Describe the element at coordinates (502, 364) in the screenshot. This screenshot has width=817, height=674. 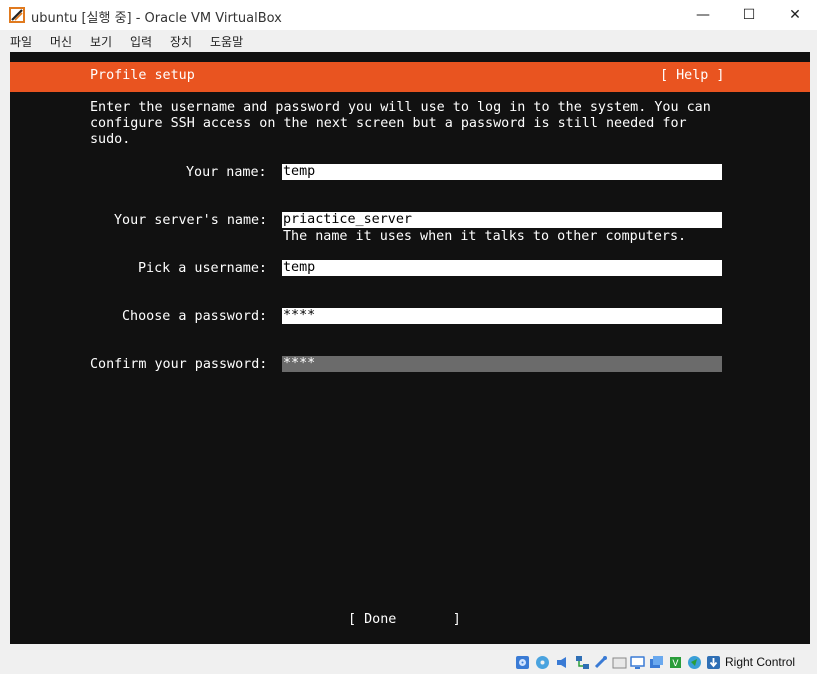
I see `confirm-password-input: ****` at that location.